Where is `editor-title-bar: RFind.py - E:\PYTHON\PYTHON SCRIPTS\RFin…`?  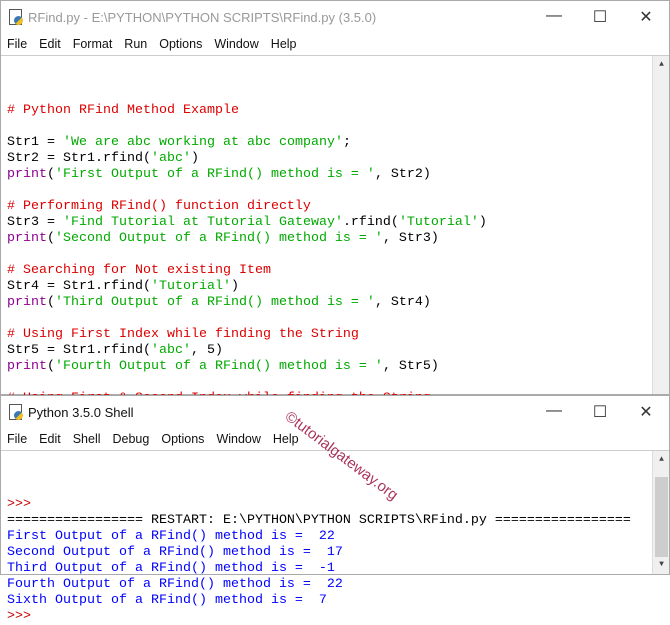
editor-title-bar: RFind.py - E:\PYTHON\PYTHON SCRIPTS\RFin… is located at coordinates (335, 17).